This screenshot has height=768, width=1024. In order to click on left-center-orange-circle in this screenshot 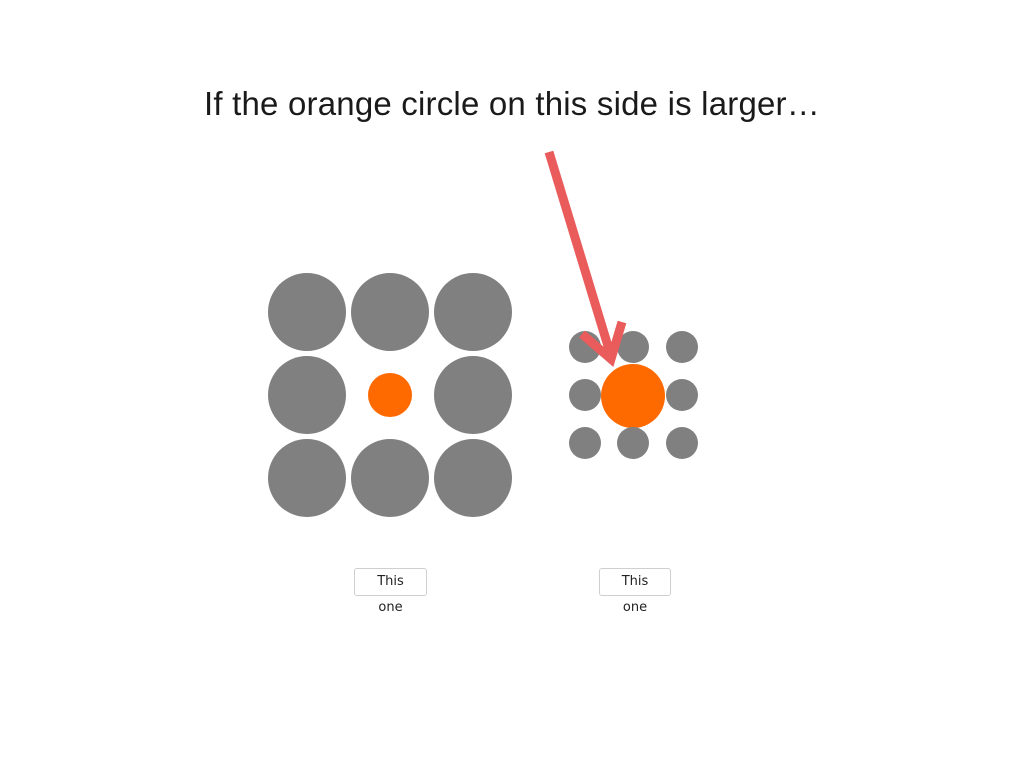, I will do `click(390, 395)`.